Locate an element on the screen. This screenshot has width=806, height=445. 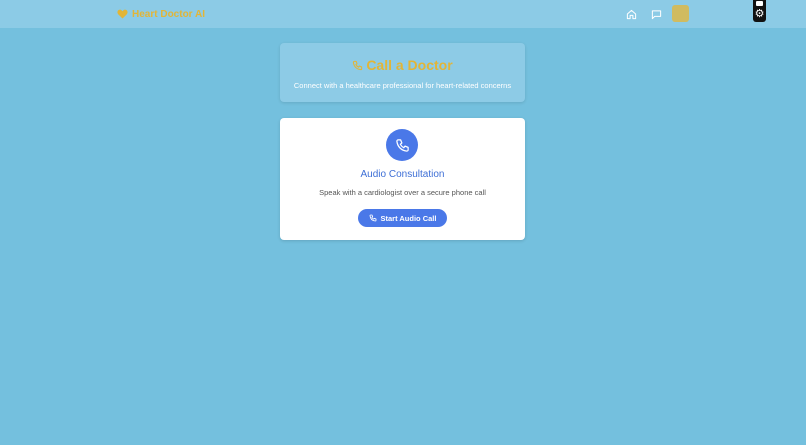
brand-link: Heart Doctor AI is located at coordinates (161, 14).